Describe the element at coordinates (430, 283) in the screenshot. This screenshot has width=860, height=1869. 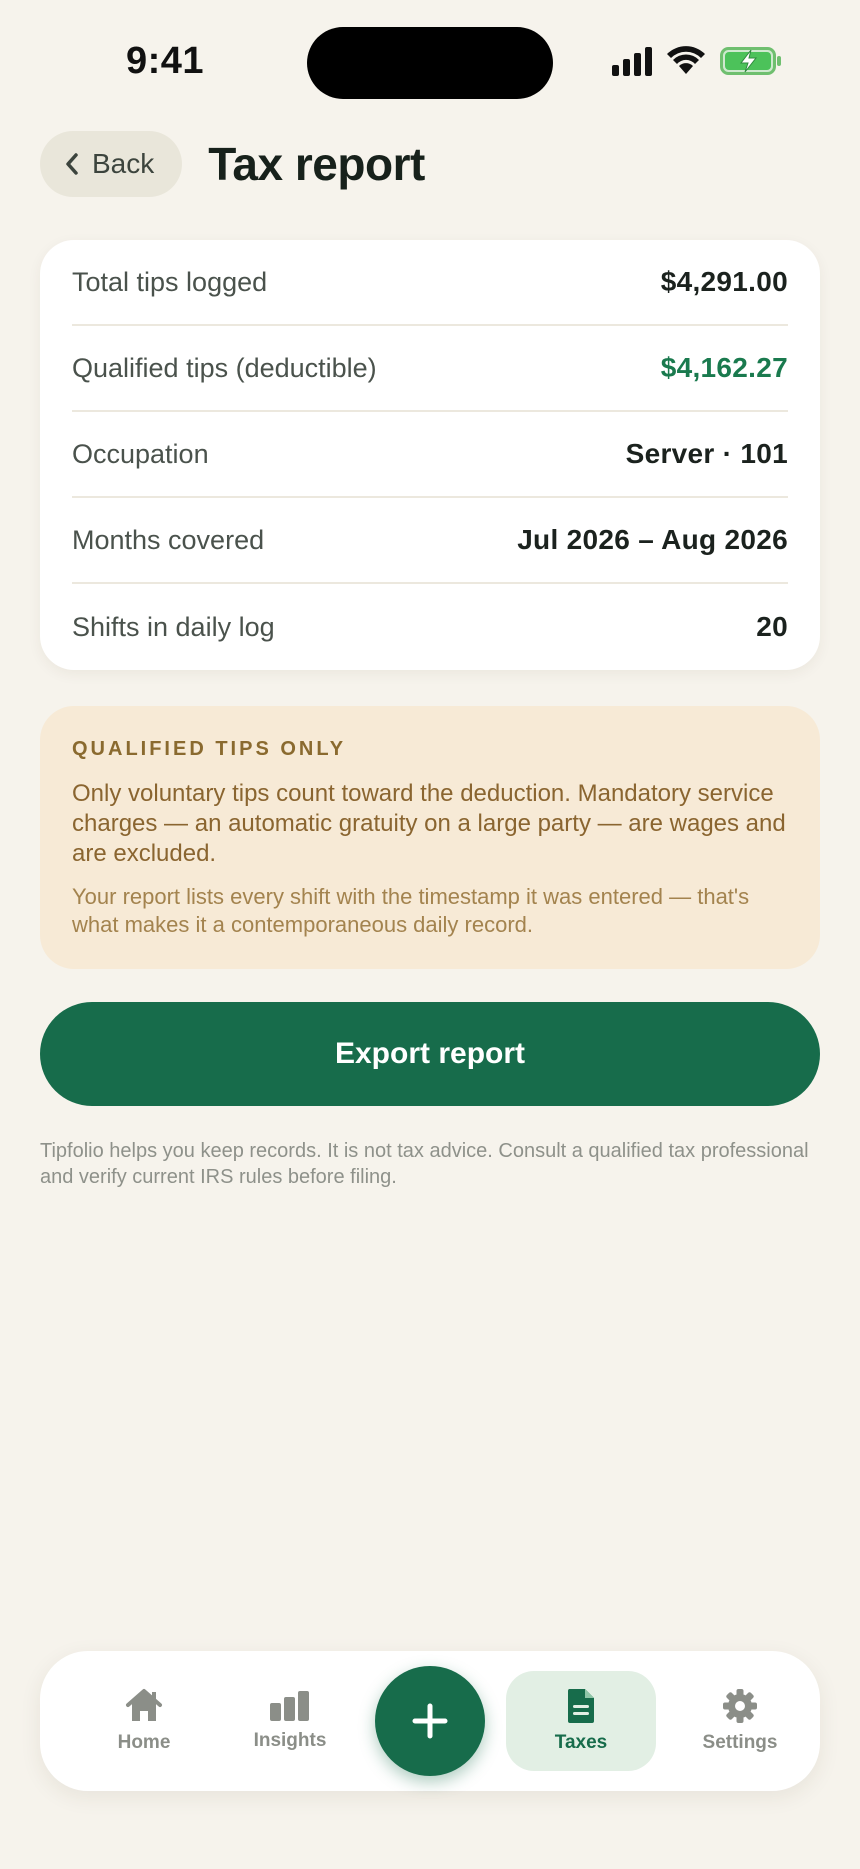
I see `summary-row-total-tips: Total tips logged $4,291.00` at that location.